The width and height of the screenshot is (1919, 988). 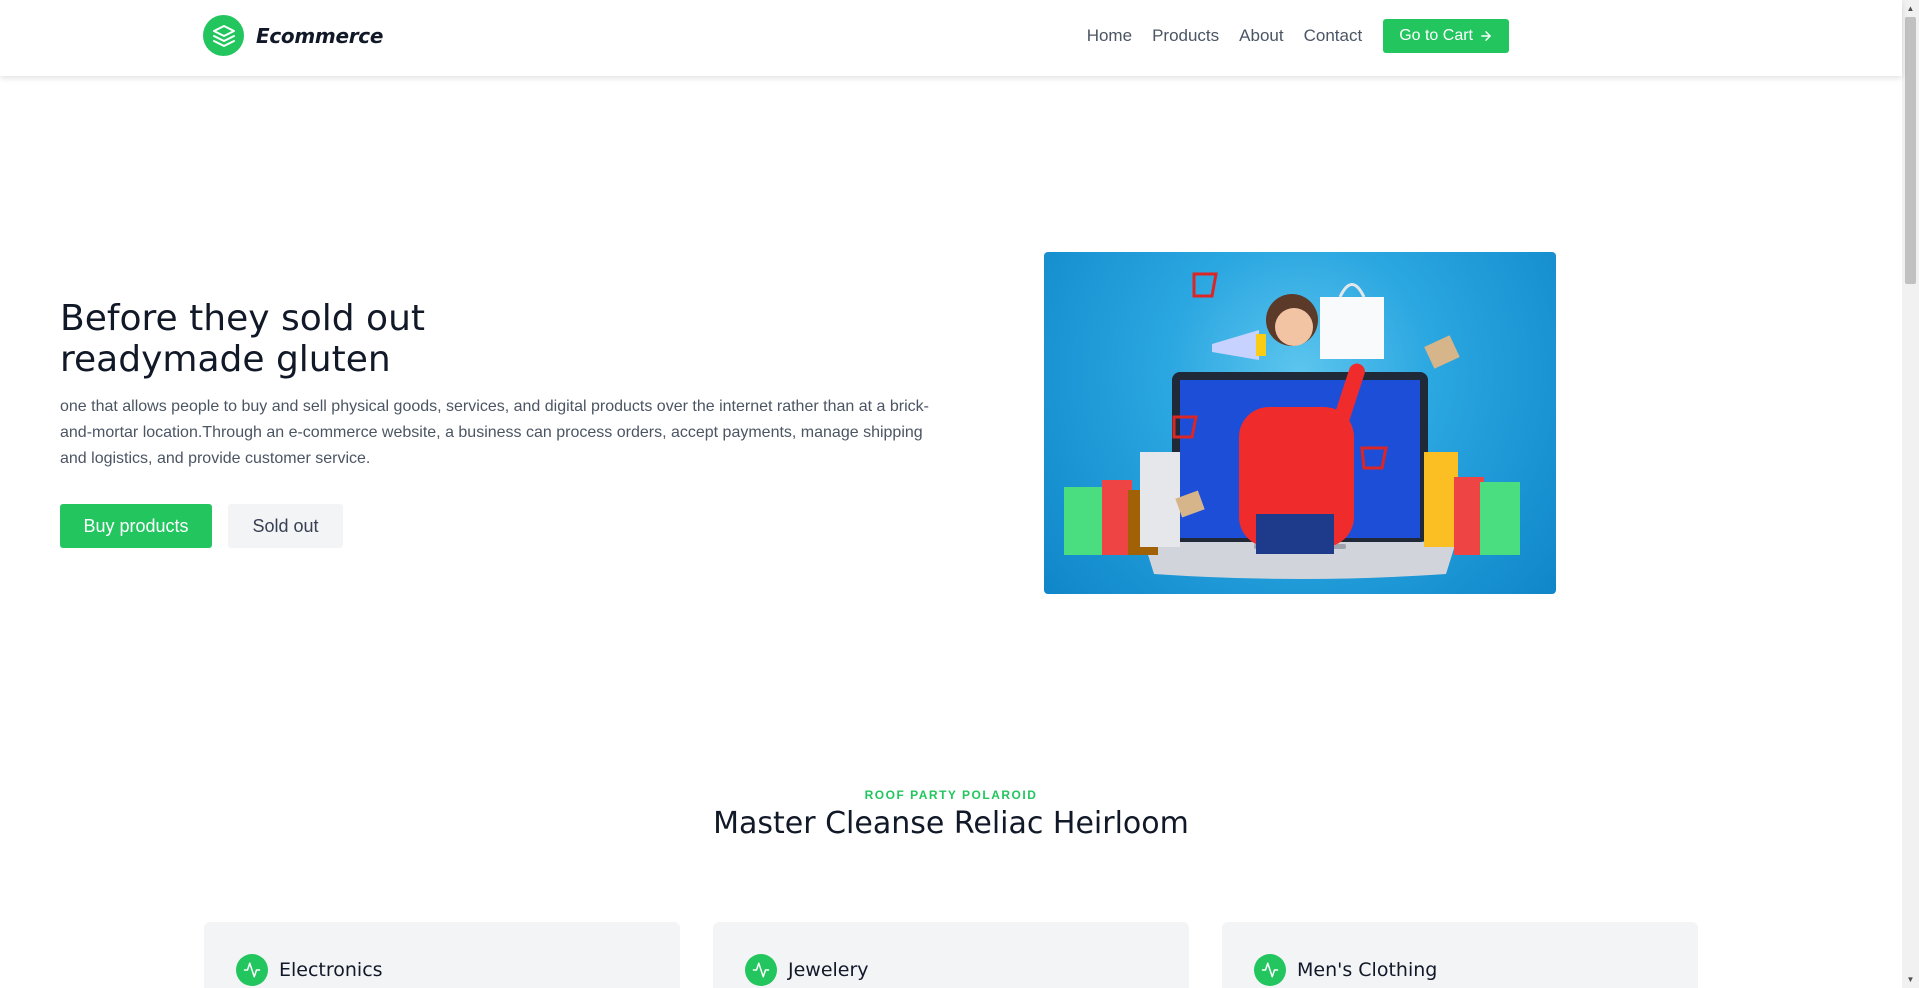 I want to click on scroll-thumb, so click(x=1910, y=150).